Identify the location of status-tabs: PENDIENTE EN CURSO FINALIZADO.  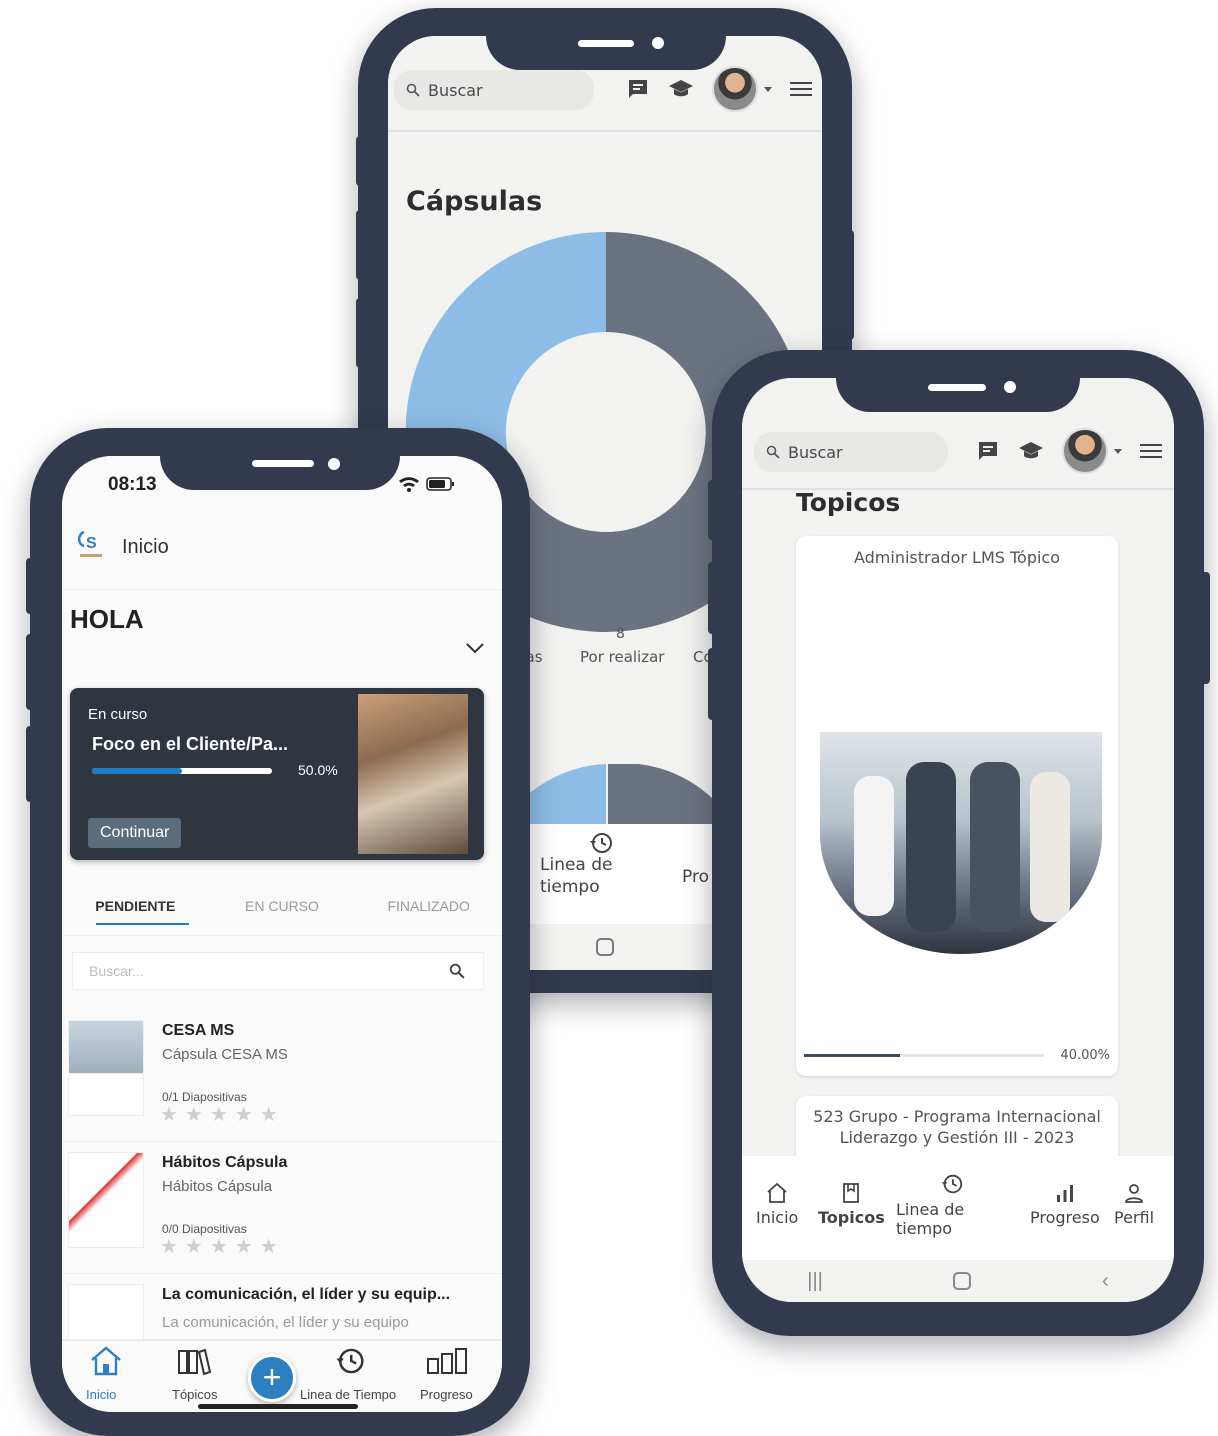
(282, 908).